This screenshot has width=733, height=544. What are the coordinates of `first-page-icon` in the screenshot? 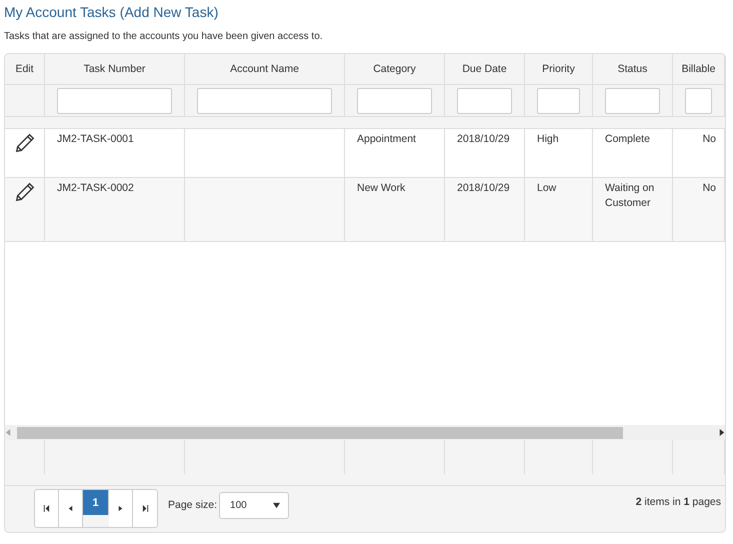 It's located at (46, 508).